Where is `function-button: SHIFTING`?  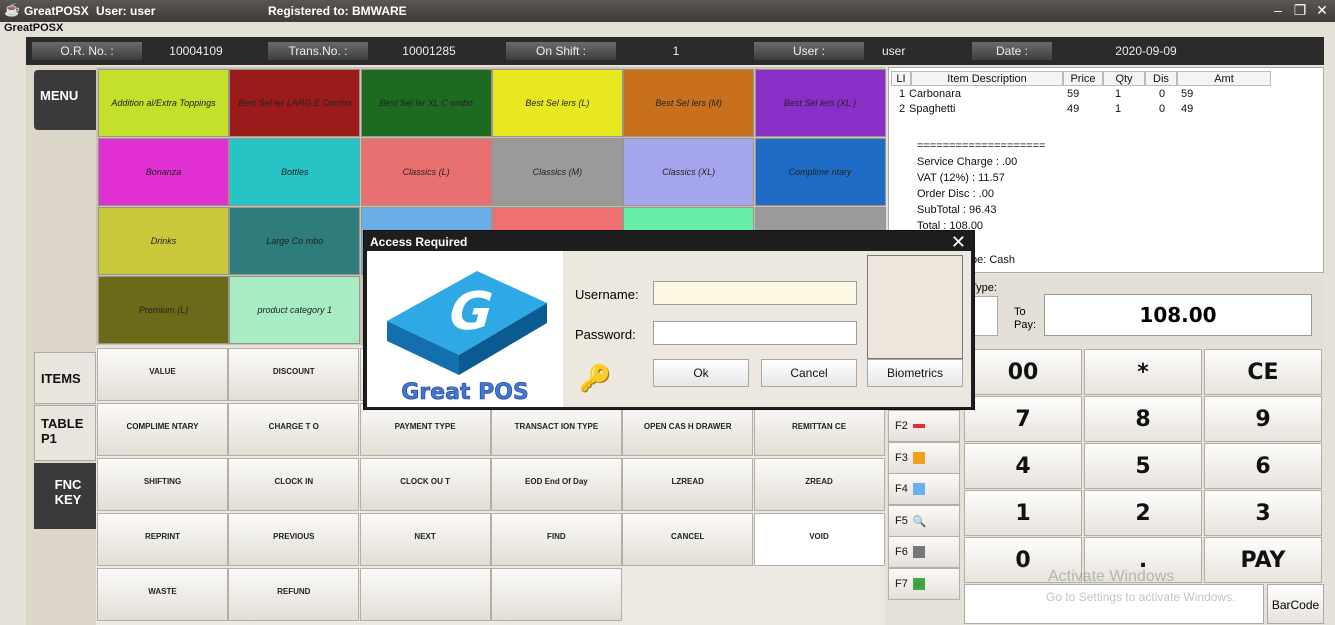
function-button: SHIFTING is located at coordinates (162, 484).